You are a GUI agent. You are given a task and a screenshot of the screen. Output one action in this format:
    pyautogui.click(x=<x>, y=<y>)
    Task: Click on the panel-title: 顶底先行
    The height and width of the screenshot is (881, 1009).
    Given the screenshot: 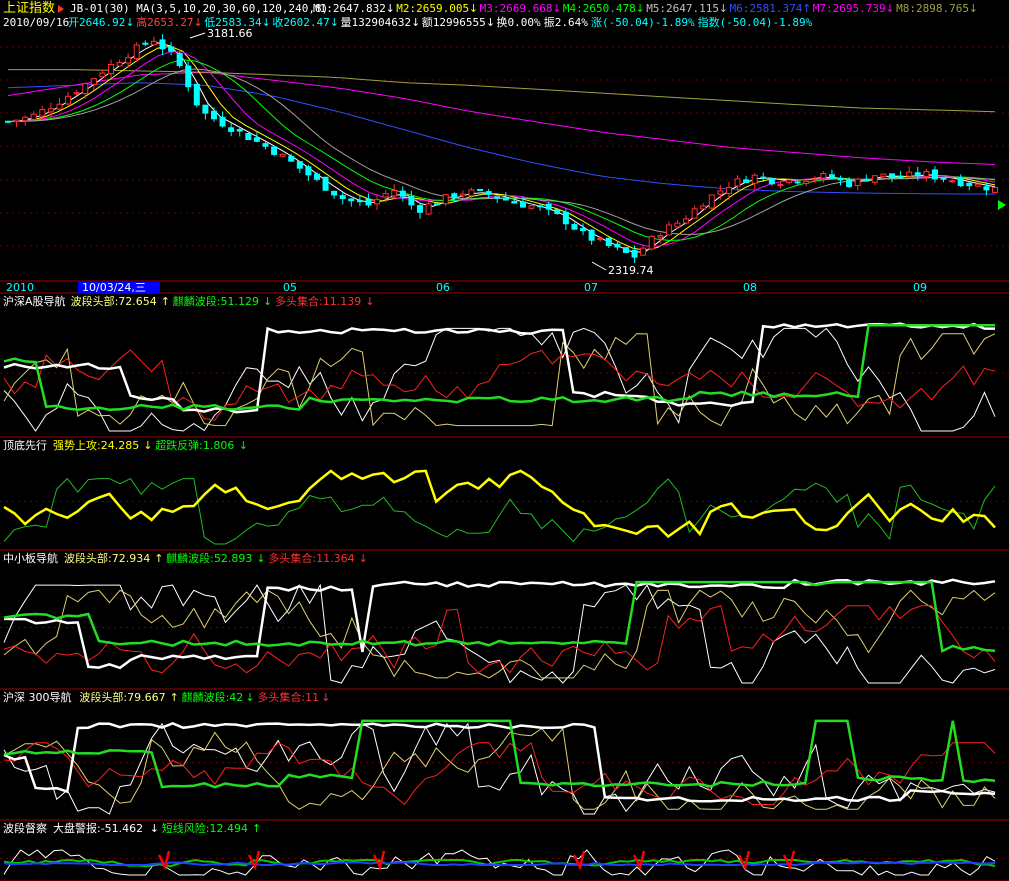 What is the action you would take?
    pyautogui.click(x=25, y=445)
    